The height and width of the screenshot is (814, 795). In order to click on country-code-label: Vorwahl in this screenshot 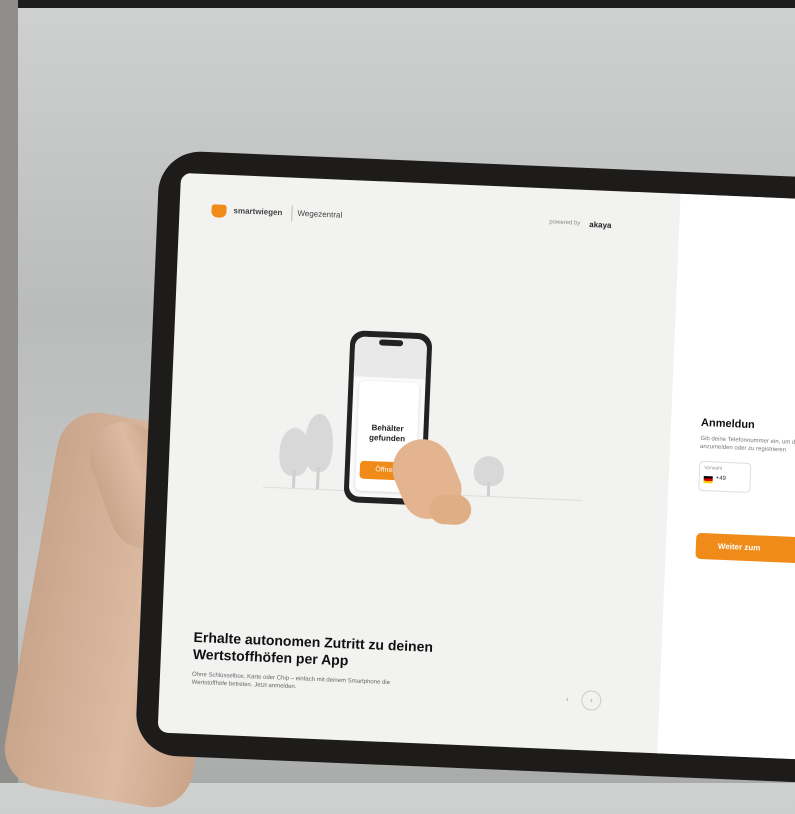, I will do `click(713, 468)`.